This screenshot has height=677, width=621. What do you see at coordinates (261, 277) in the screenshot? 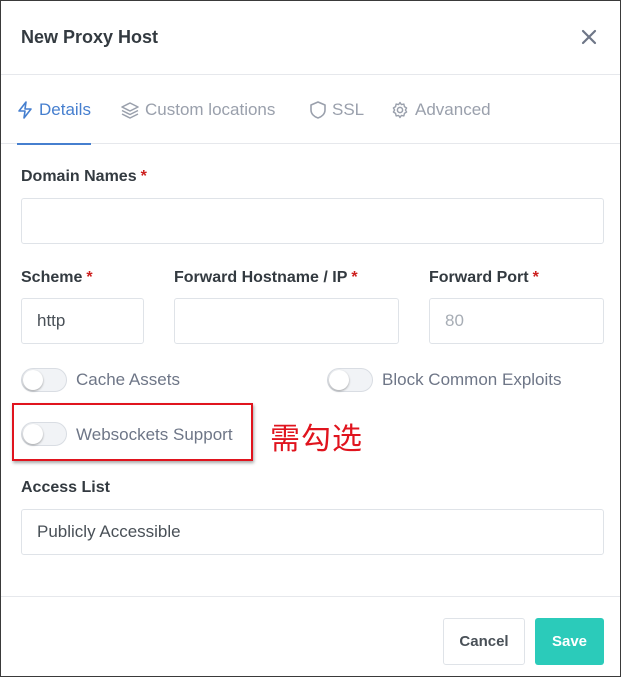
I see `forward-hostname-label-text: Forward Hostname / IP` at bounding box center [261, 277].